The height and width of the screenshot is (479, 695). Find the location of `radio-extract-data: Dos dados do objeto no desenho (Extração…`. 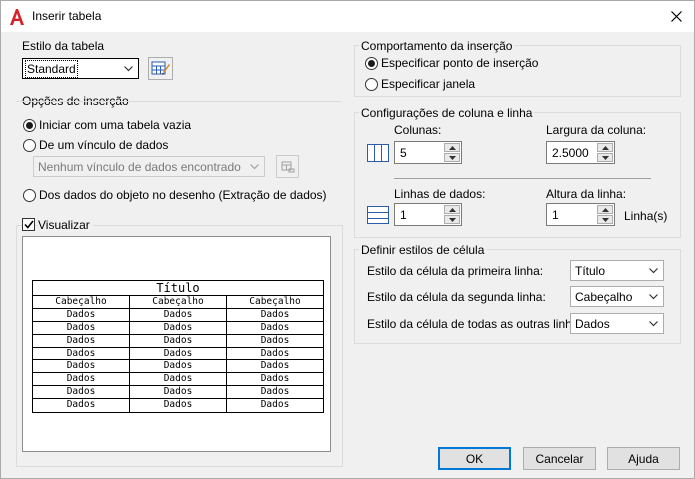

radio-extract-data: Dos dados do objeto no desenho (Extração… is located at coordinates (175, 195).